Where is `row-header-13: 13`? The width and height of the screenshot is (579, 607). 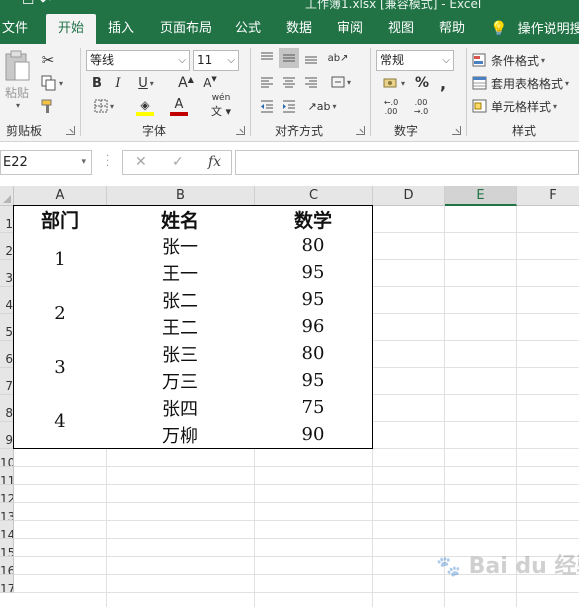
row-header-13: 13 is located at coordinates (7, 512).